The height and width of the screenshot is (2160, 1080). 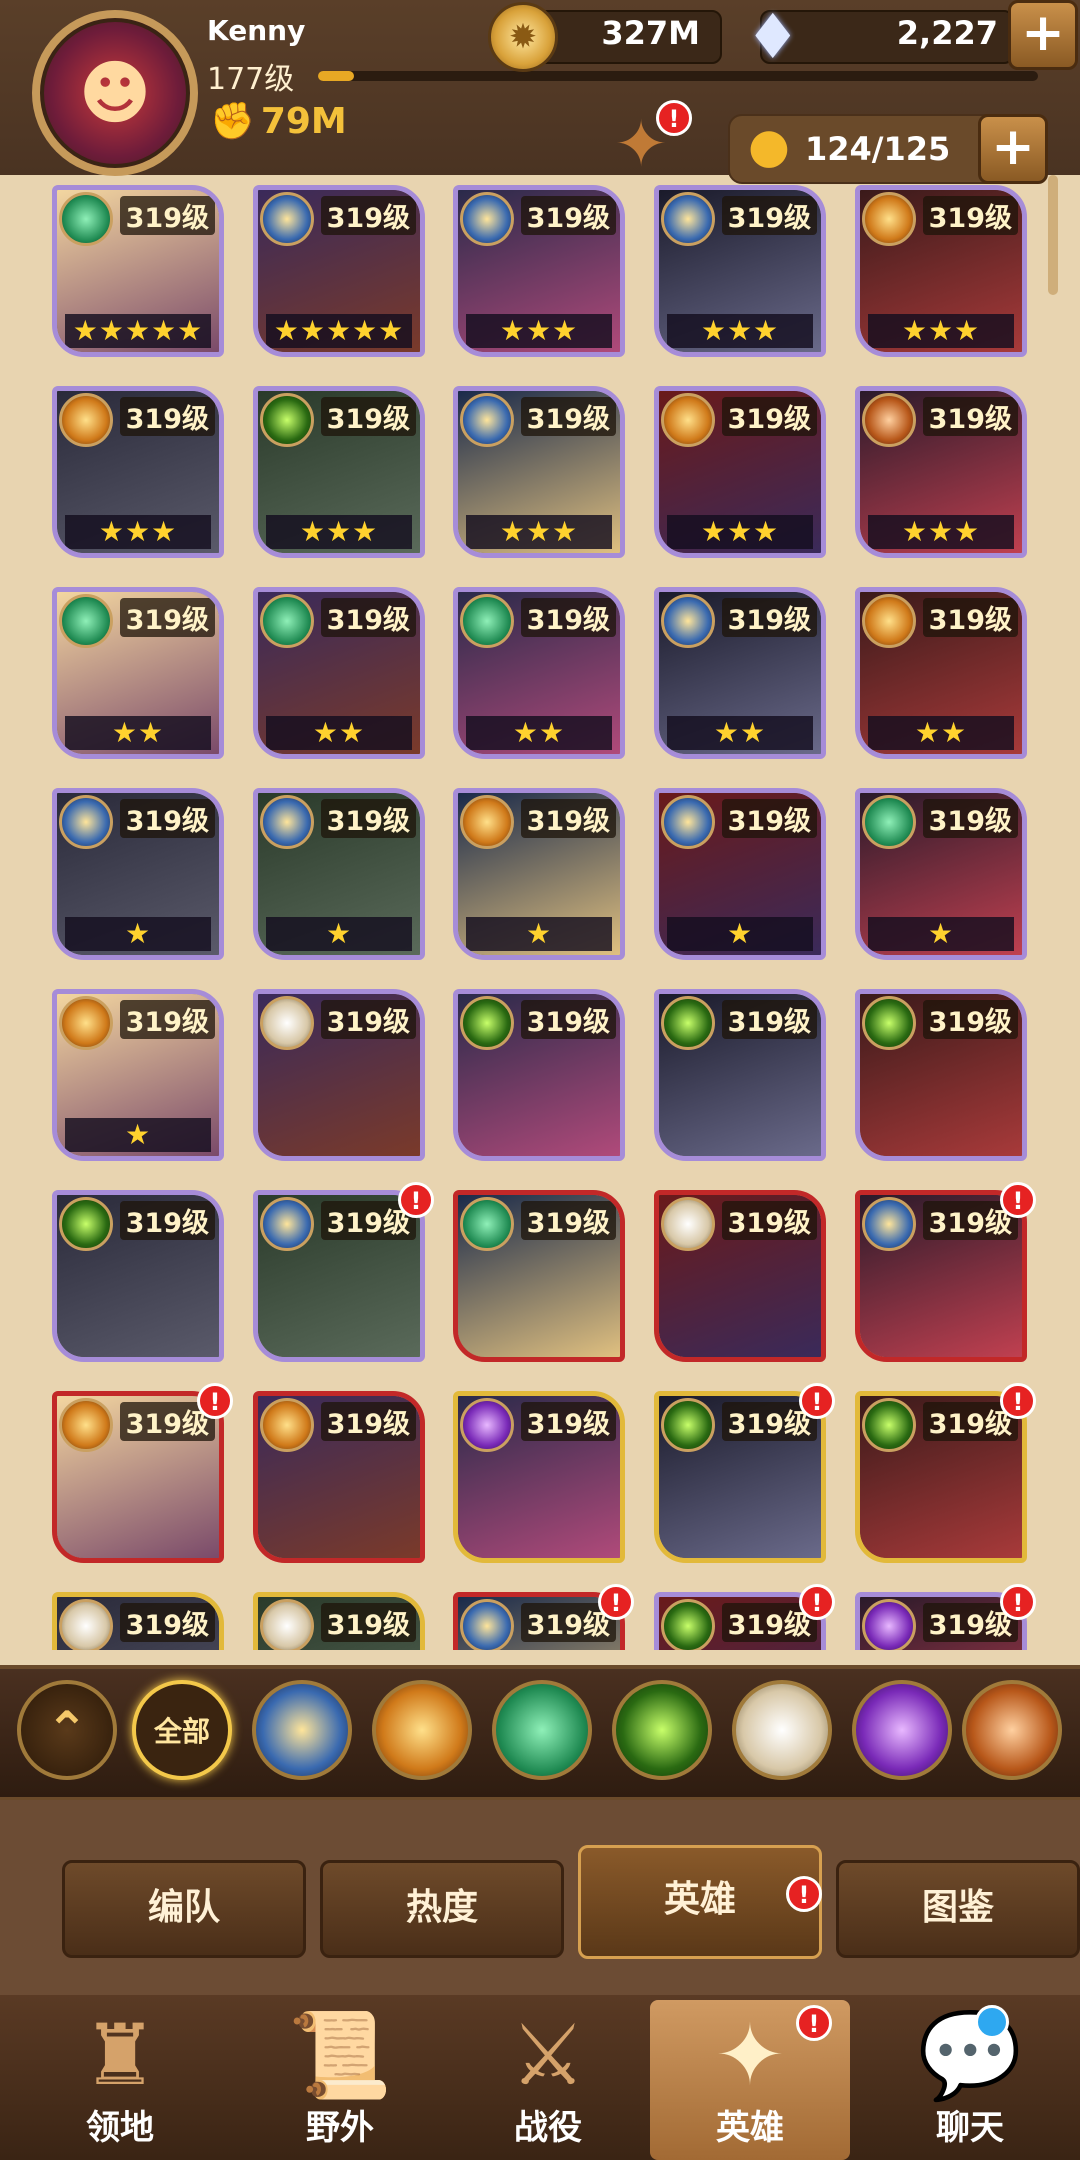 What do you see at coordinates (902, 1730) in the screenshot?
I see `filter-dimensional-icon` at bounding box center [902, 1730].